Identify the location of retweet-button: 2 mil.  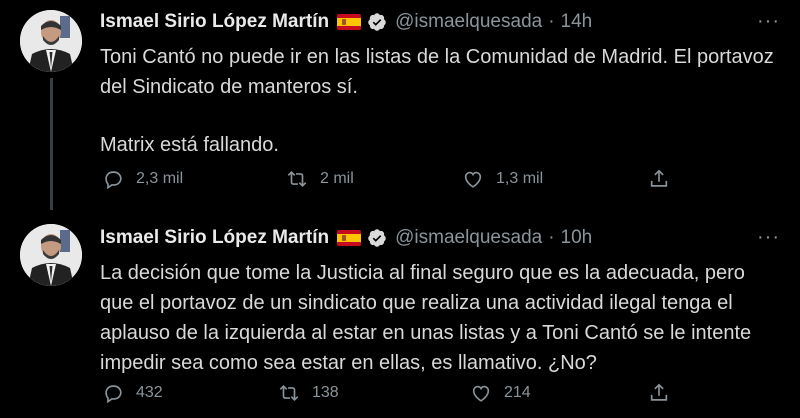
(320, 179).